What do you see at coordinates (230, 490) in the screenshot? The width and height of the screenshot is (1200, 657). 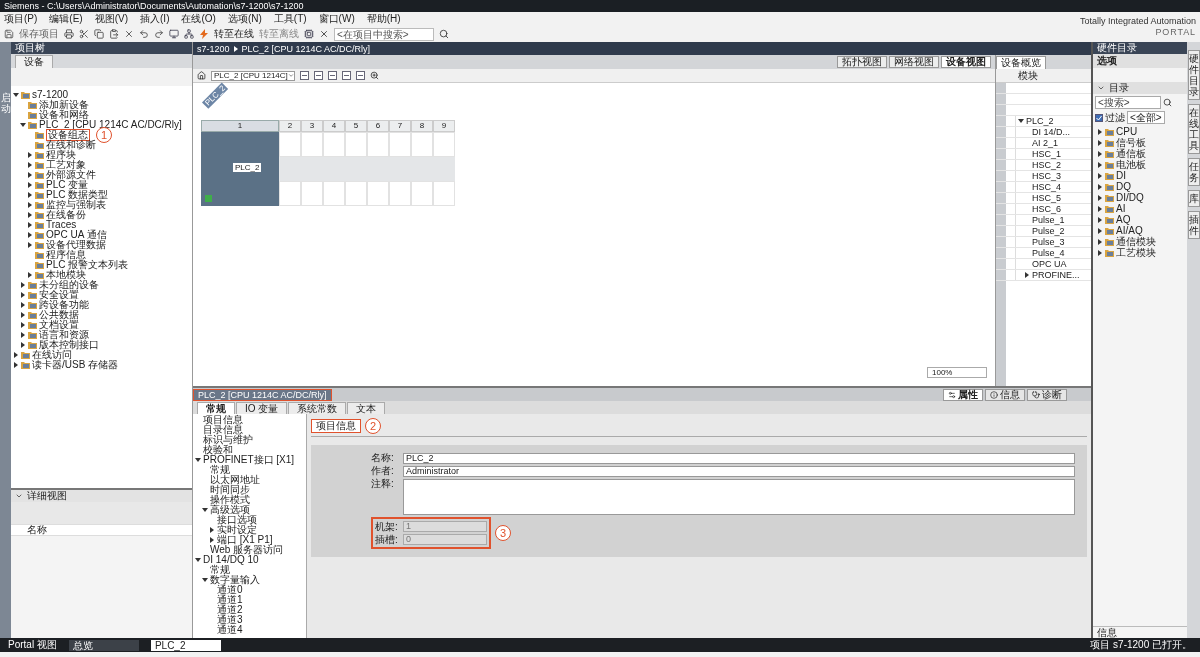 I see `tree-item: 时间同步` at bounding box center [230, 490].